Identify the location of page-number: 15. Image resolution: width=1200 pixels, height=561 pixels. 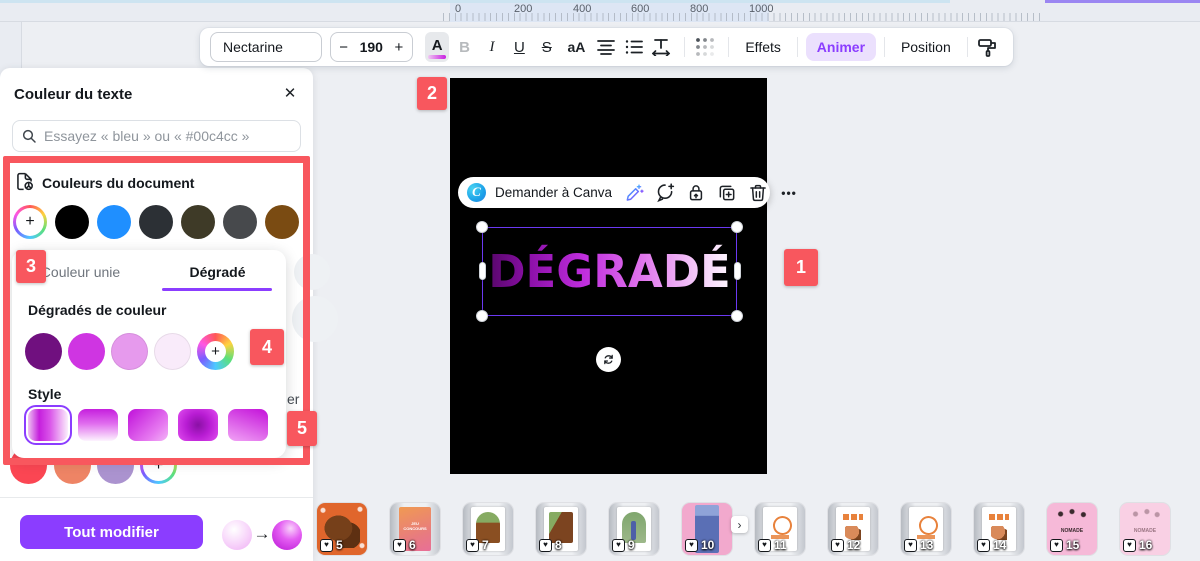
(1073, 545).